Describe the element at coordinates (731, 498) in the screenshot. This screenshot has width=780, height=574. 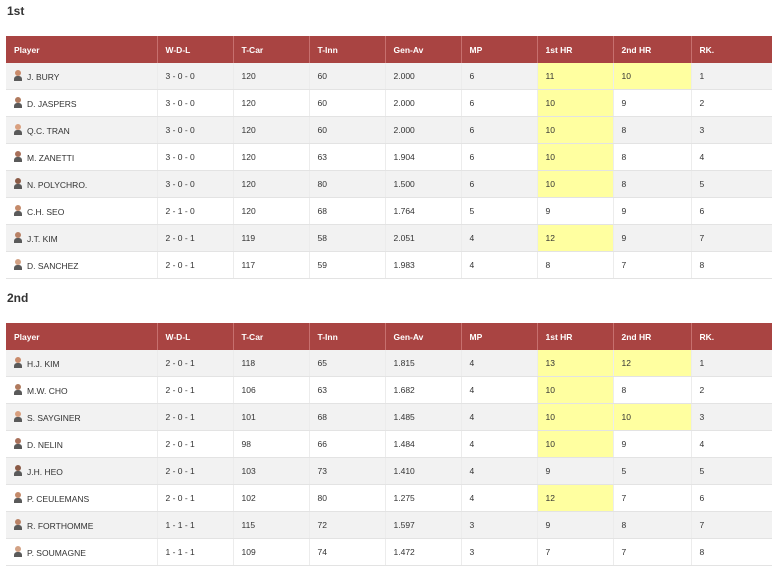
I see `rank-cell: 6` at that location.